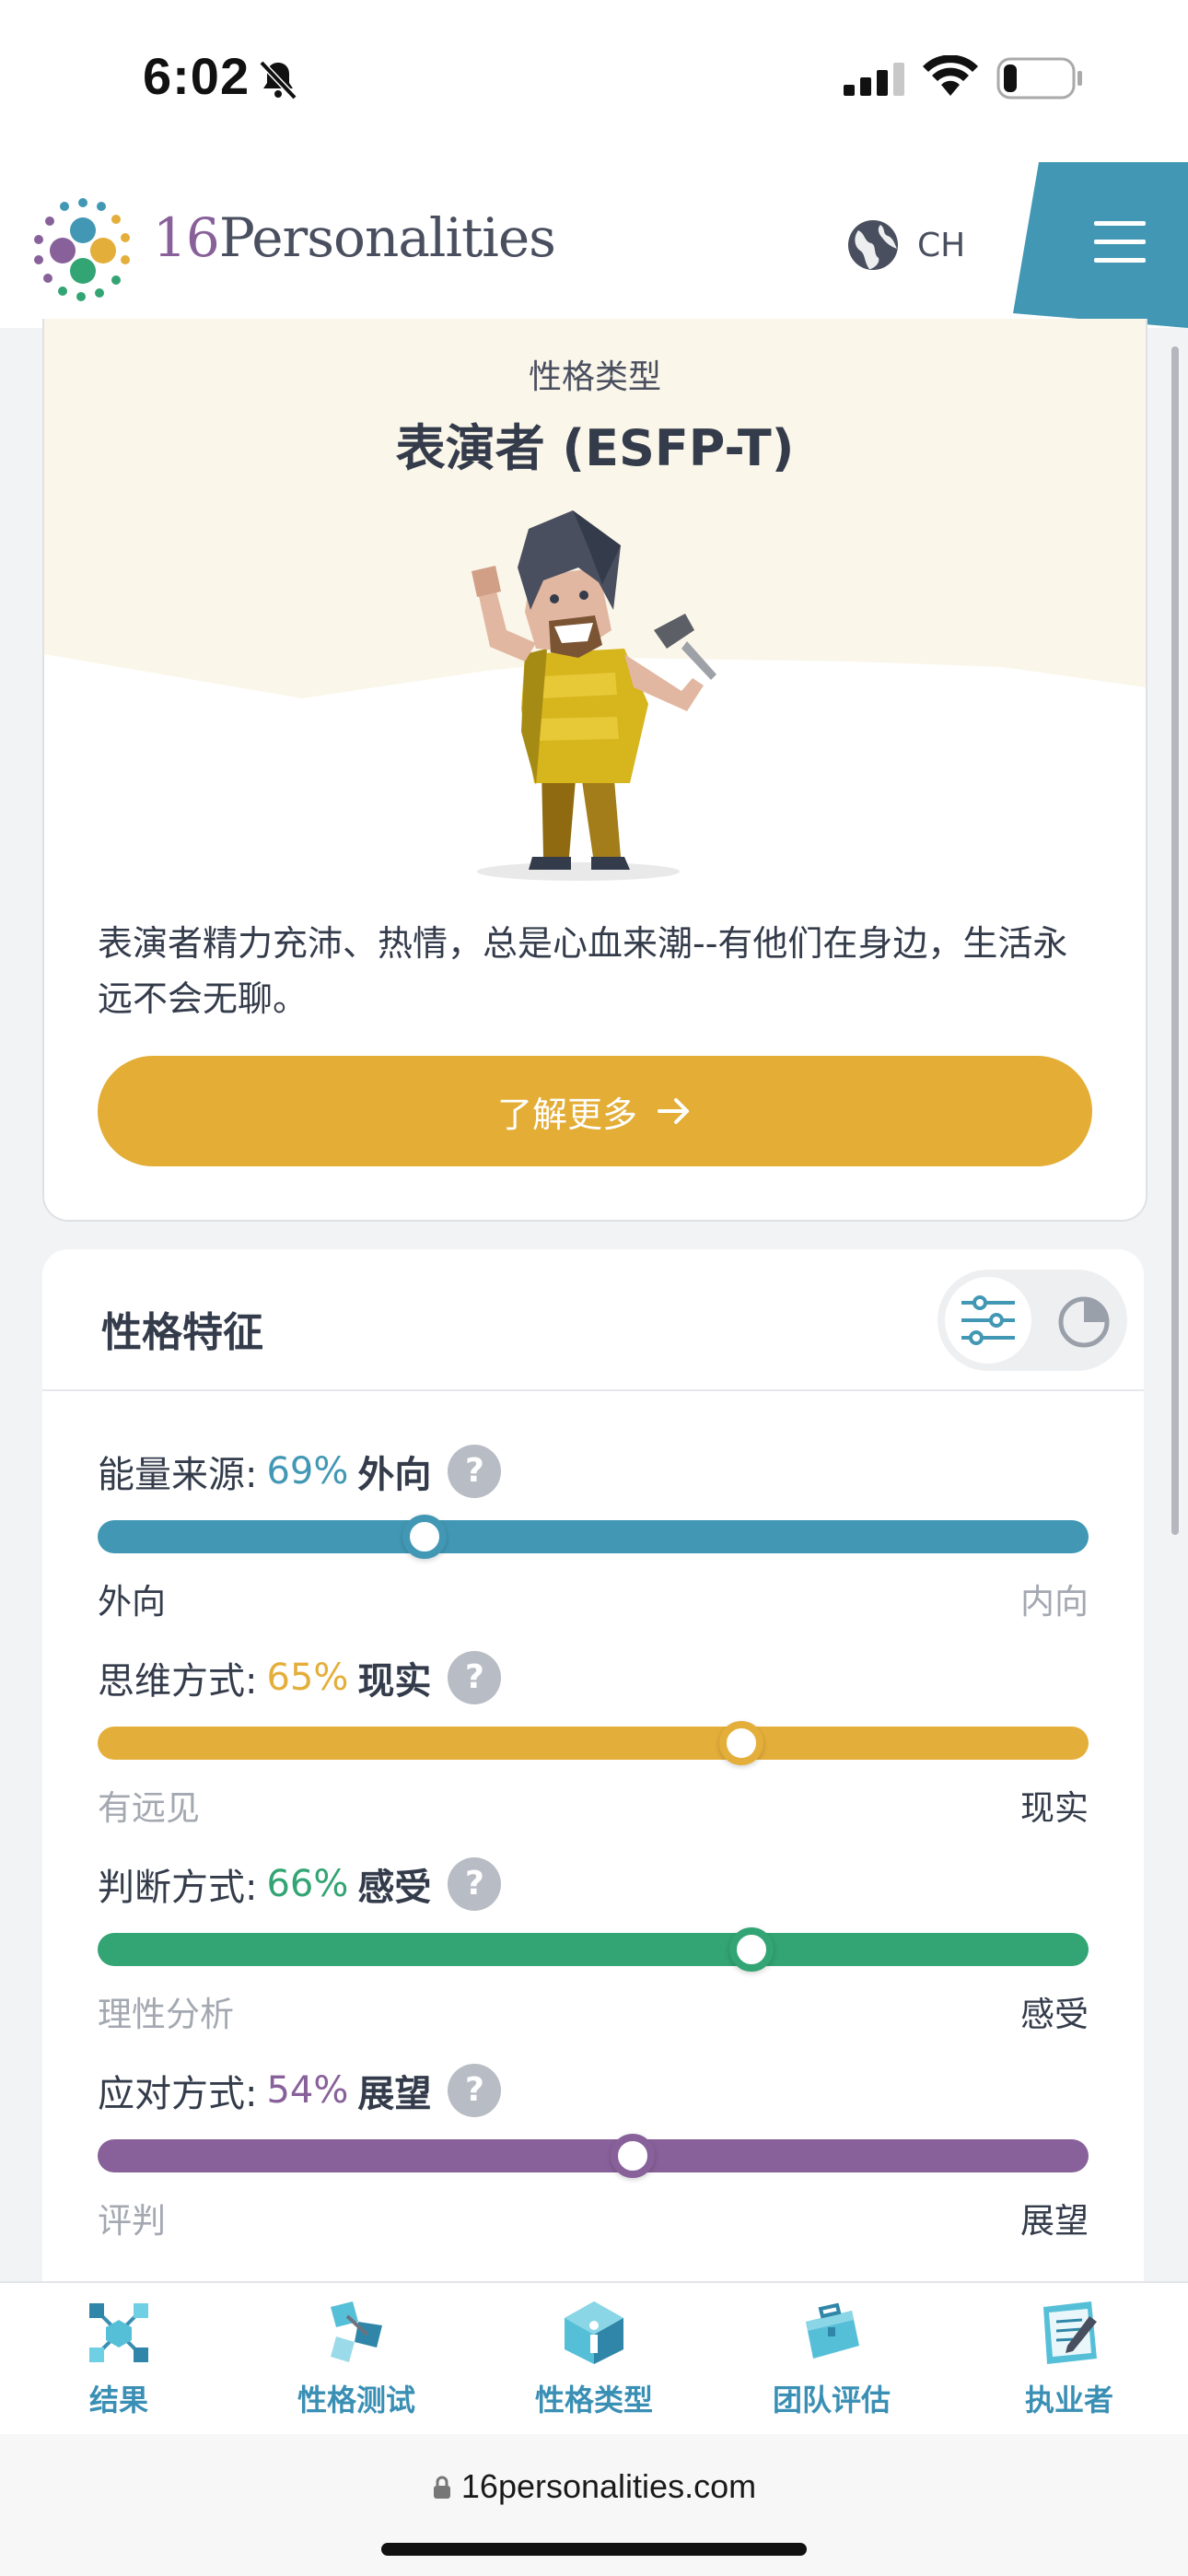 The width and height of the screenshot is (1188, 2576). I want to click on trait-label: 能量来源:, so click(178, 1475).